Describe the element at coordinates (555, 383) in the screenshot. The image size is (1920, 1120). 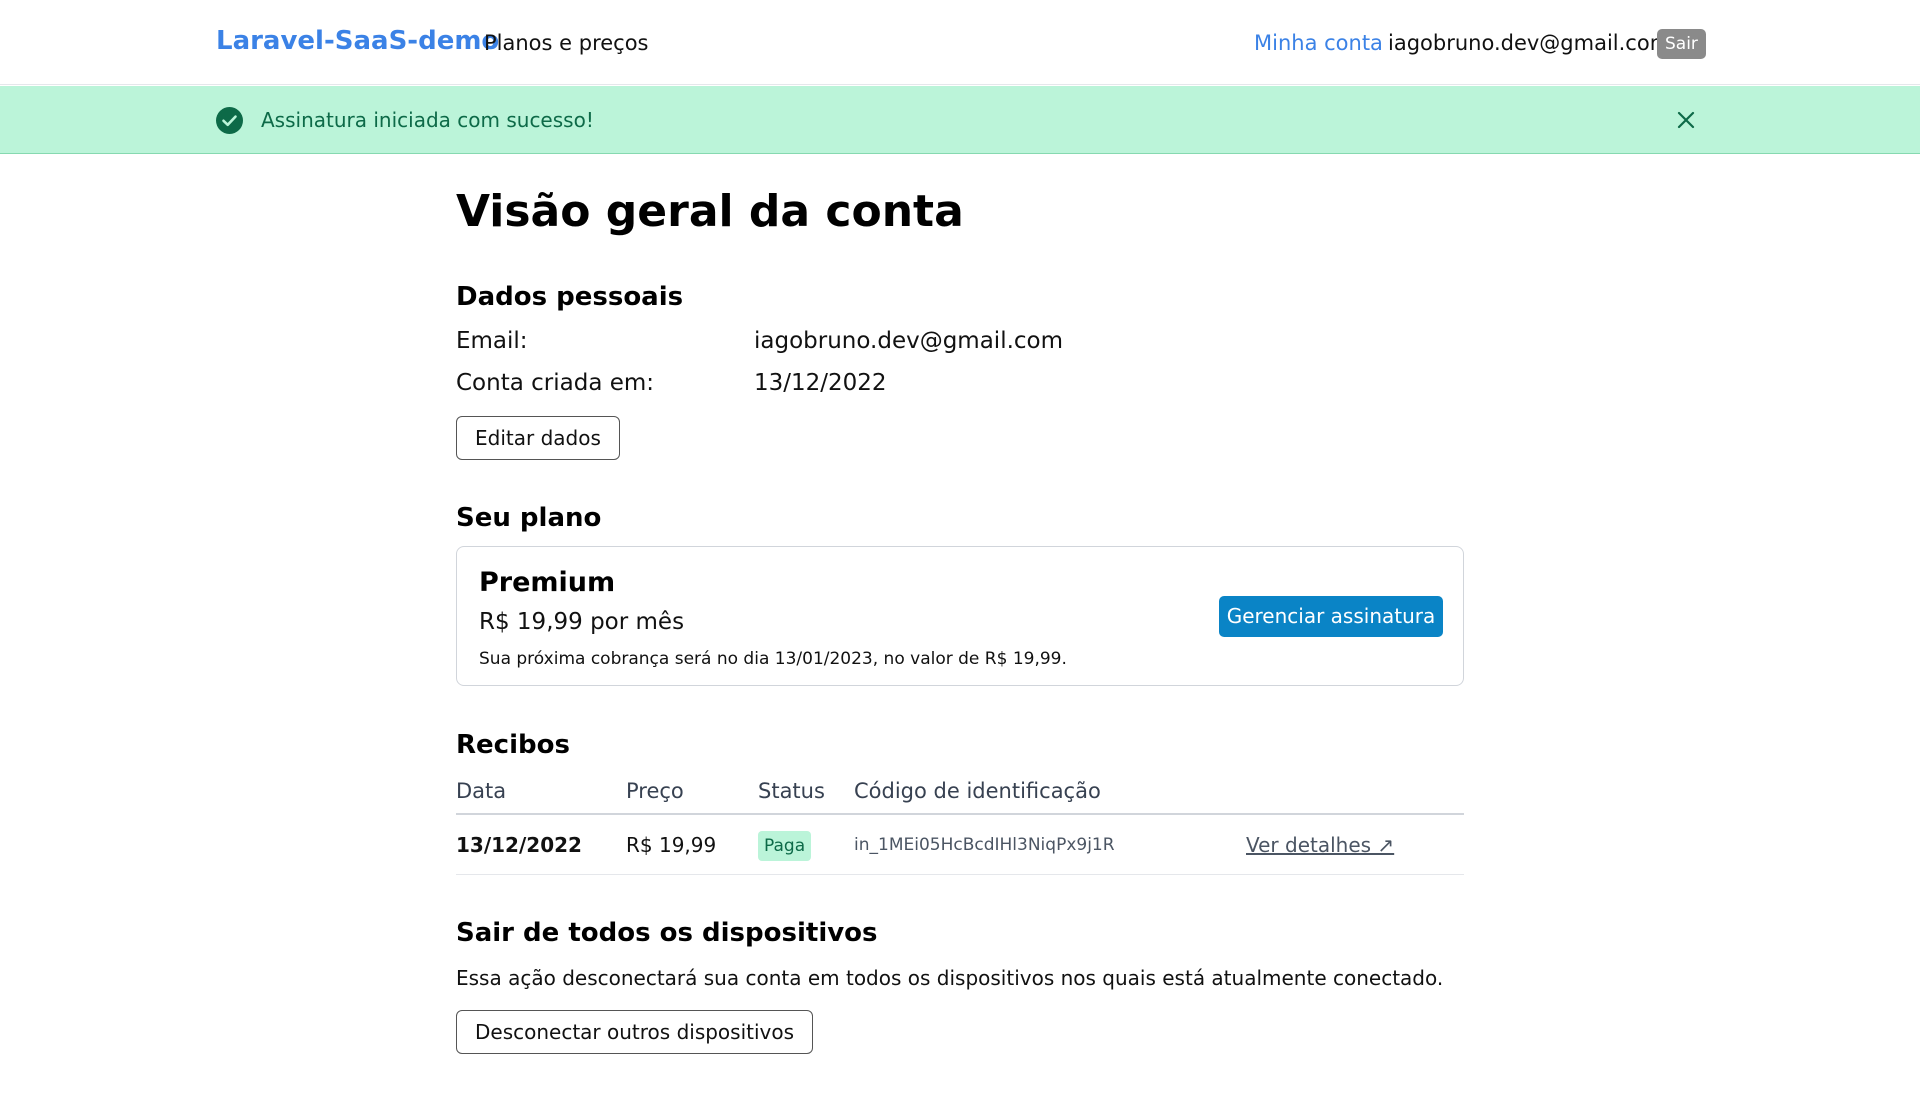
I see `created-at-label: Conta criada em:` at that location.